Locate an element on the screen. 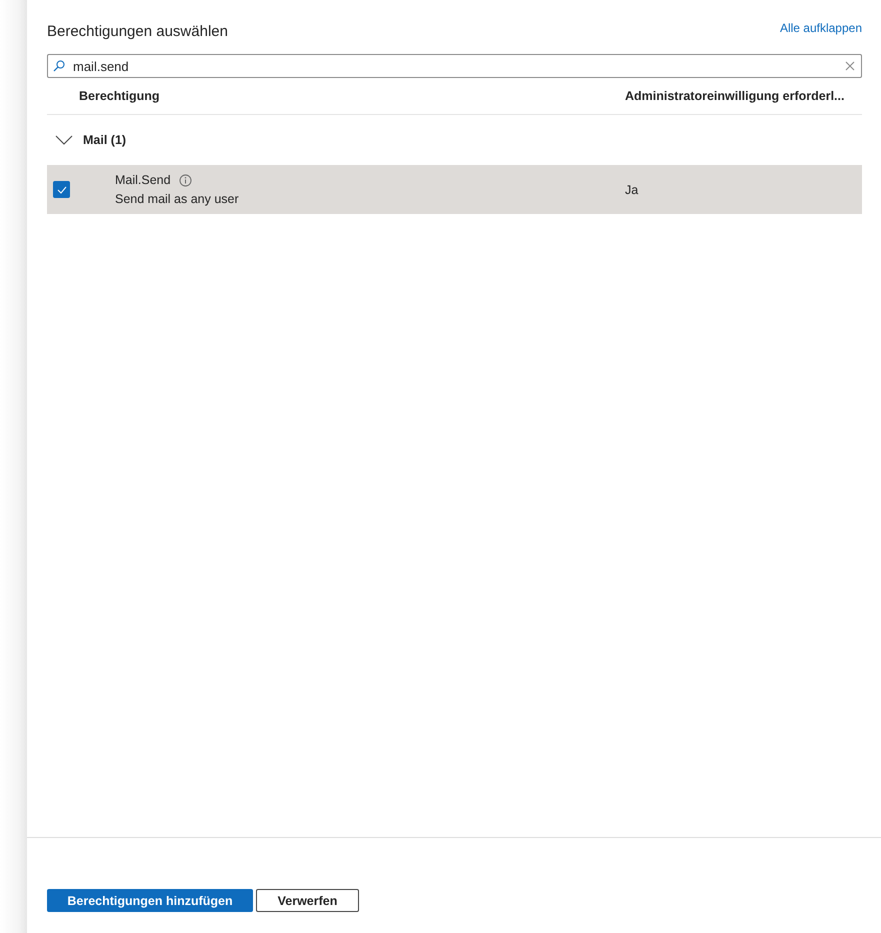 The height and width of the screenshot is (933, 881). table-cell-text: Ja is located at coordinates (632, 189).